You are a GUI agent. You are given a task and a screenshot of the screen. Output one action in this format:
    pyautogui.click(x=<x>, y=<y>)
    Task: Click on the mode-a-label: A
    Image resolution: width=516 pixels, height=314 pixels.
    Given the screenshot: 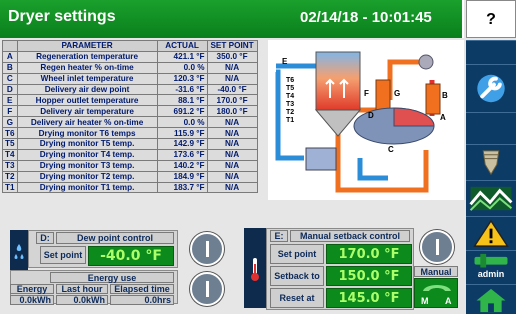 What is the action you would take?
    pyautogui.click(x=448, y=301)
    